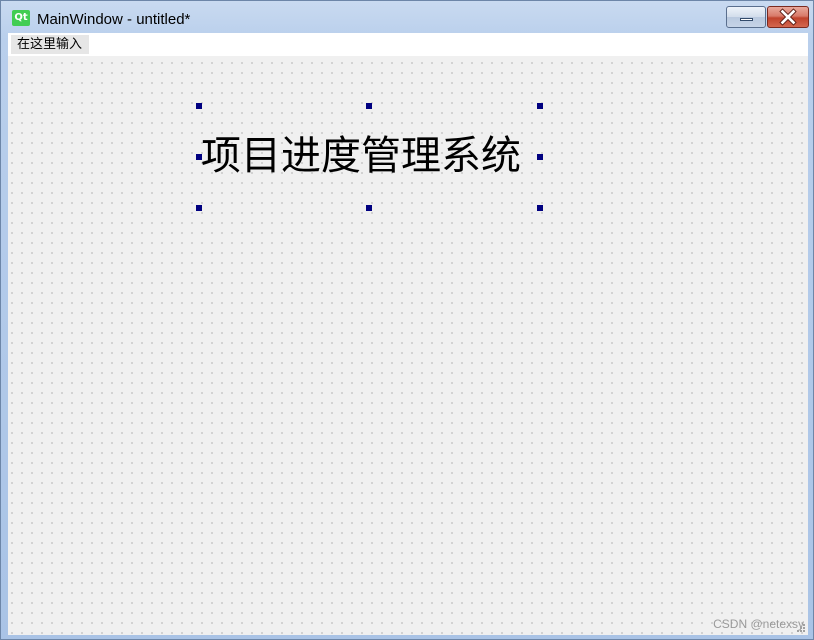 The width and height of the screenshot is (814, 640). I want to click on minimize-button, so click(746, 17).